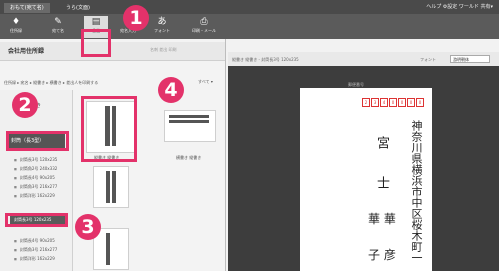 The height and width of the screenshot is (271, 499). I want to click on recipient-icon: ✎, so click(58, 22).